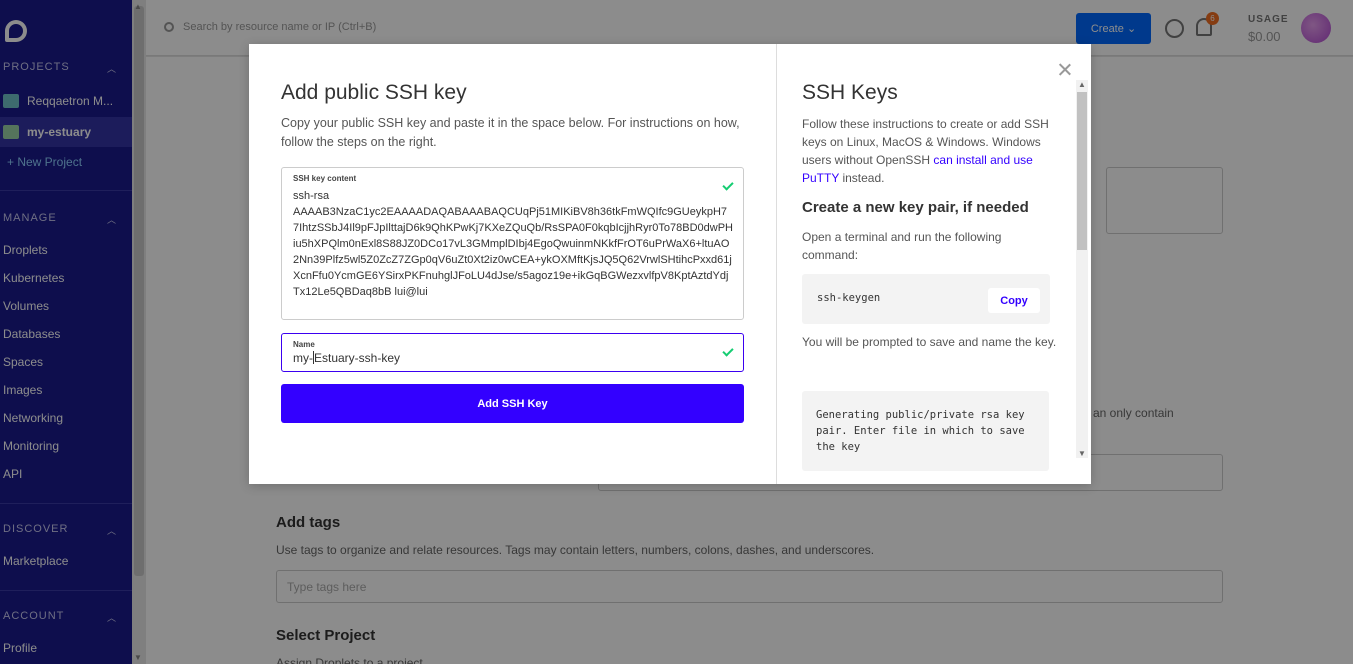  What do you see at coordinates (728, 351) in the screenshot?
I see `checkmark-icon` at bounding box center [728, 351].